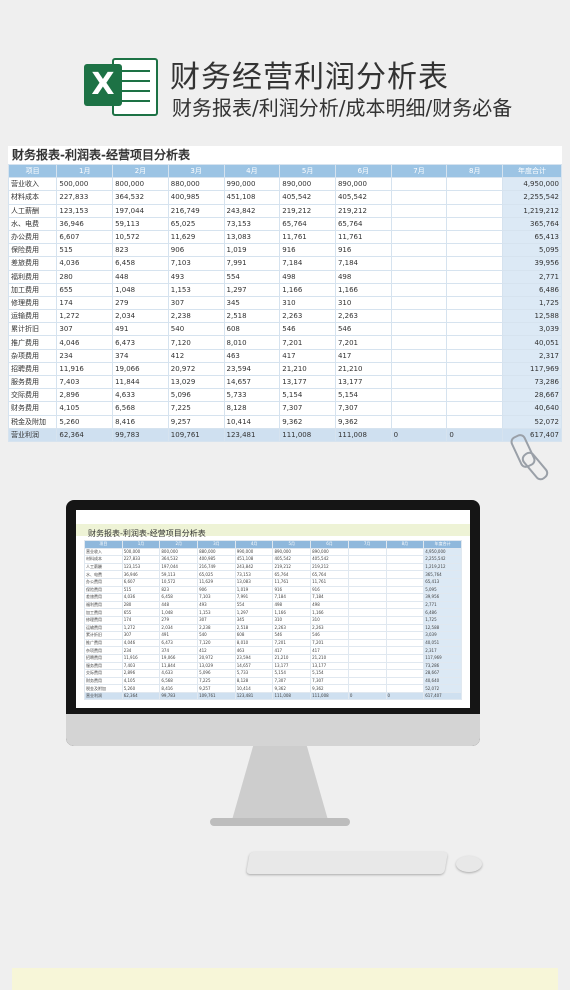 Image resolution: width=570 pixels, height=990 pixels. Describe the element at coordinates (292, 559) in the screenshot. I see `mini-table-cell: 405,542` at that location.